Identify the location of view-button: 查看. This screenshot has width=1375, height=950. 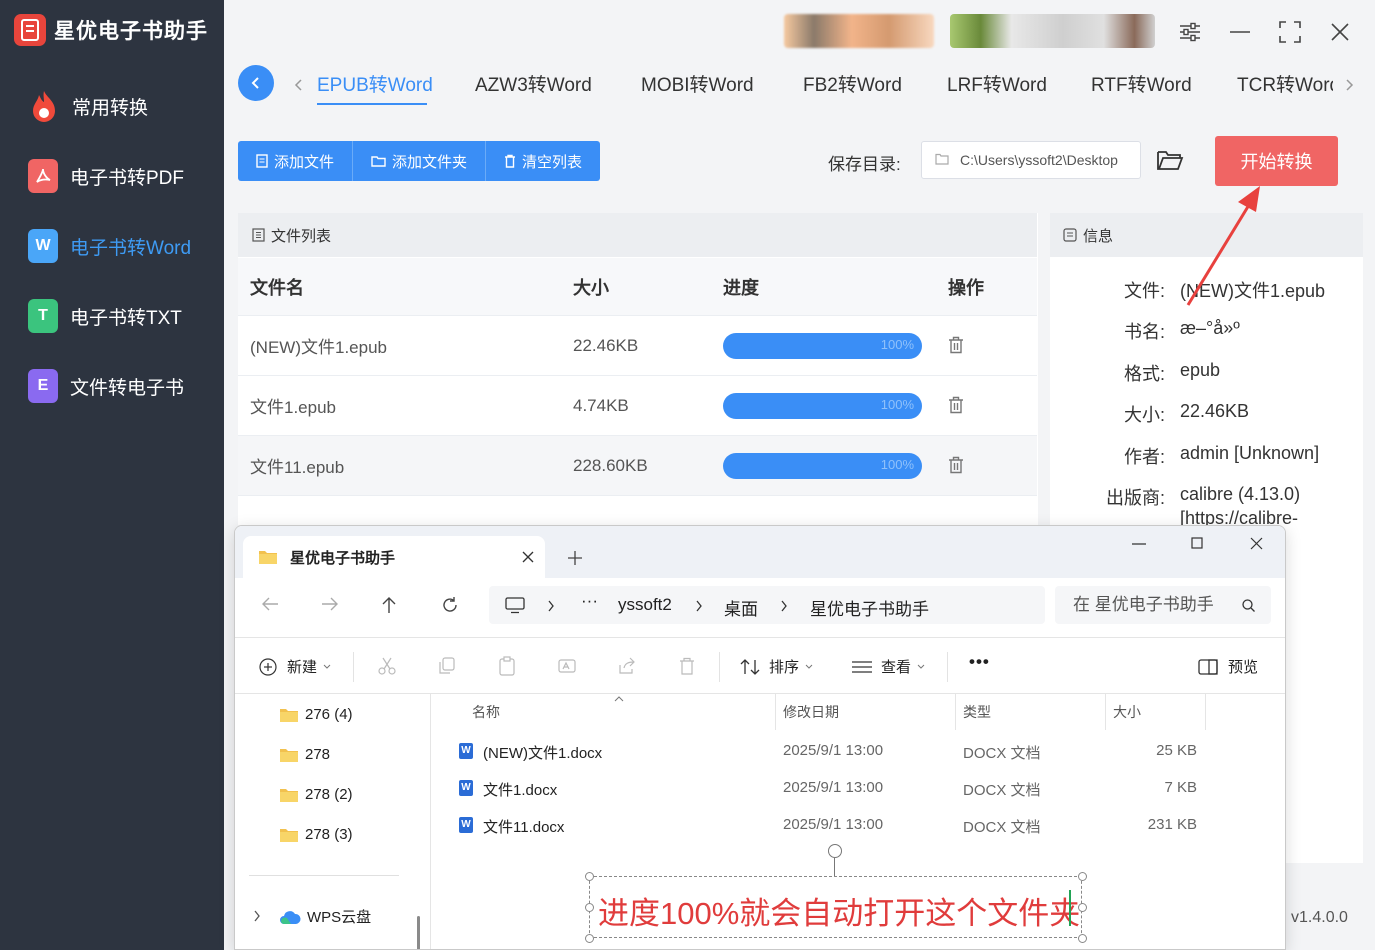
(888, 666).